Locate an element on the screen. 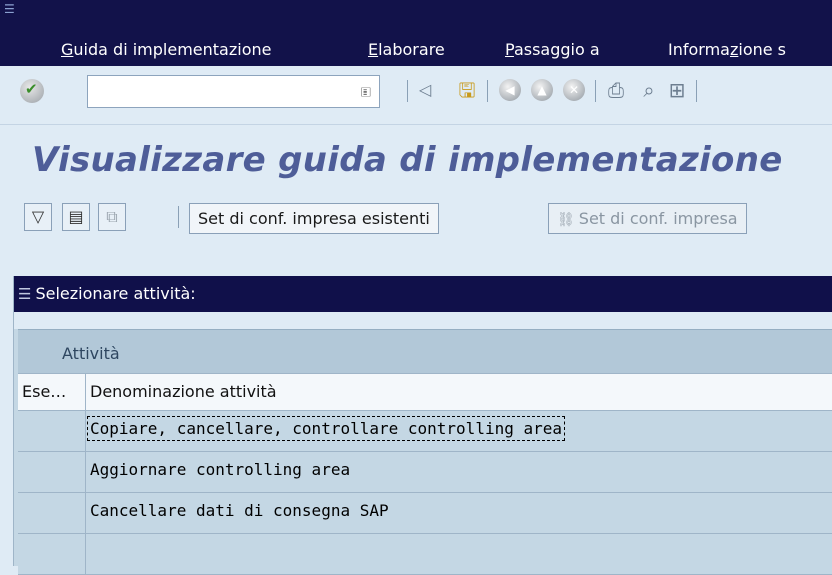 The height and width of the screenshot is (575, 832). table-header: Ese… Denominazione attività is located at coordinates (425, 392).